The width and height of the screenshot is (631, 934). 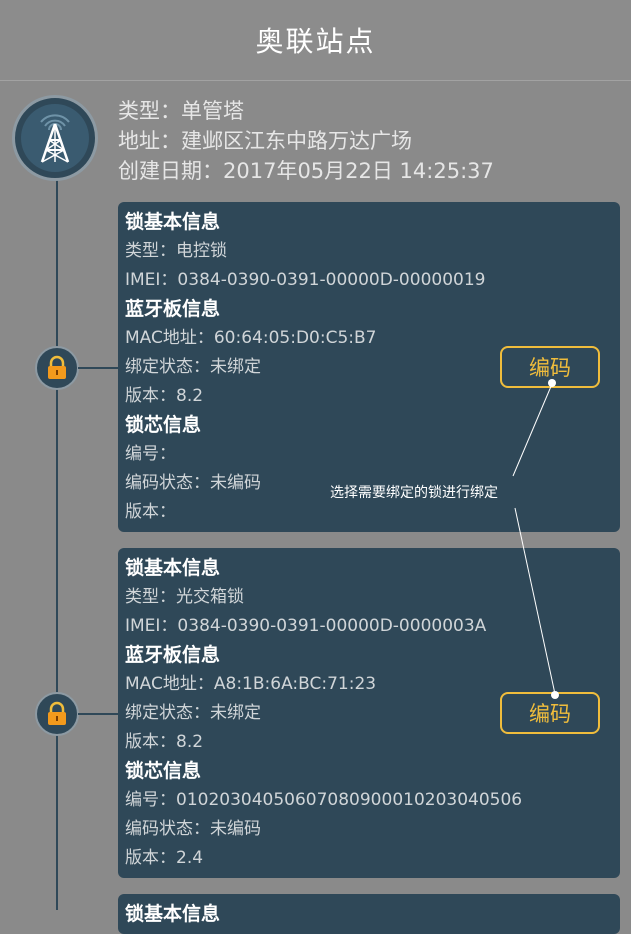 I want to click on annotation-text: 选择需要绑定的锁进行绑定, so click(x=414, y=493).